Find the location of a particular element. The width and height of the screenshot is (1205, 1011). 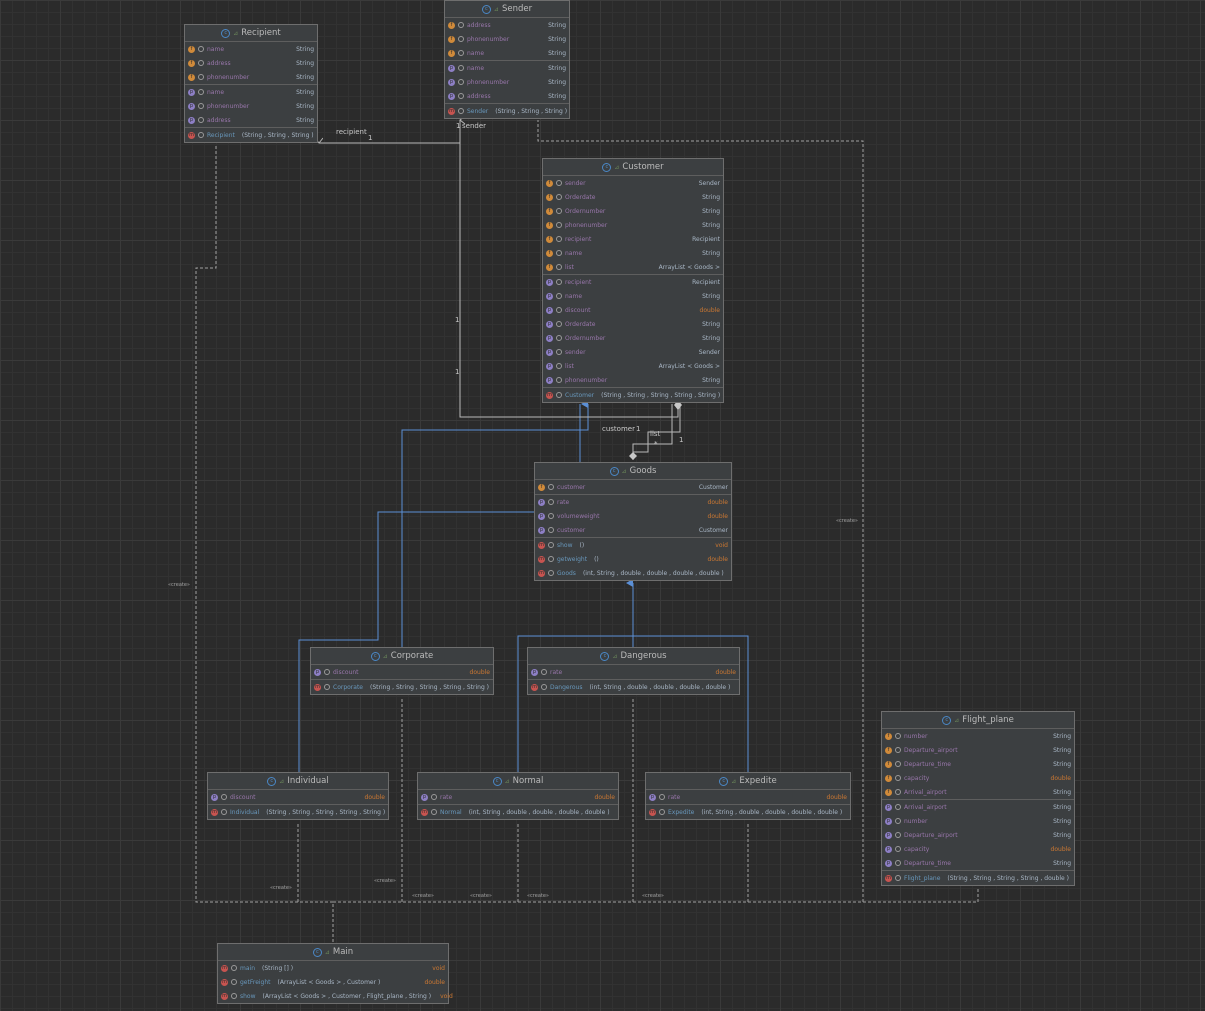

member-row: p Ordernumber String is located at coordinates (633, 338).